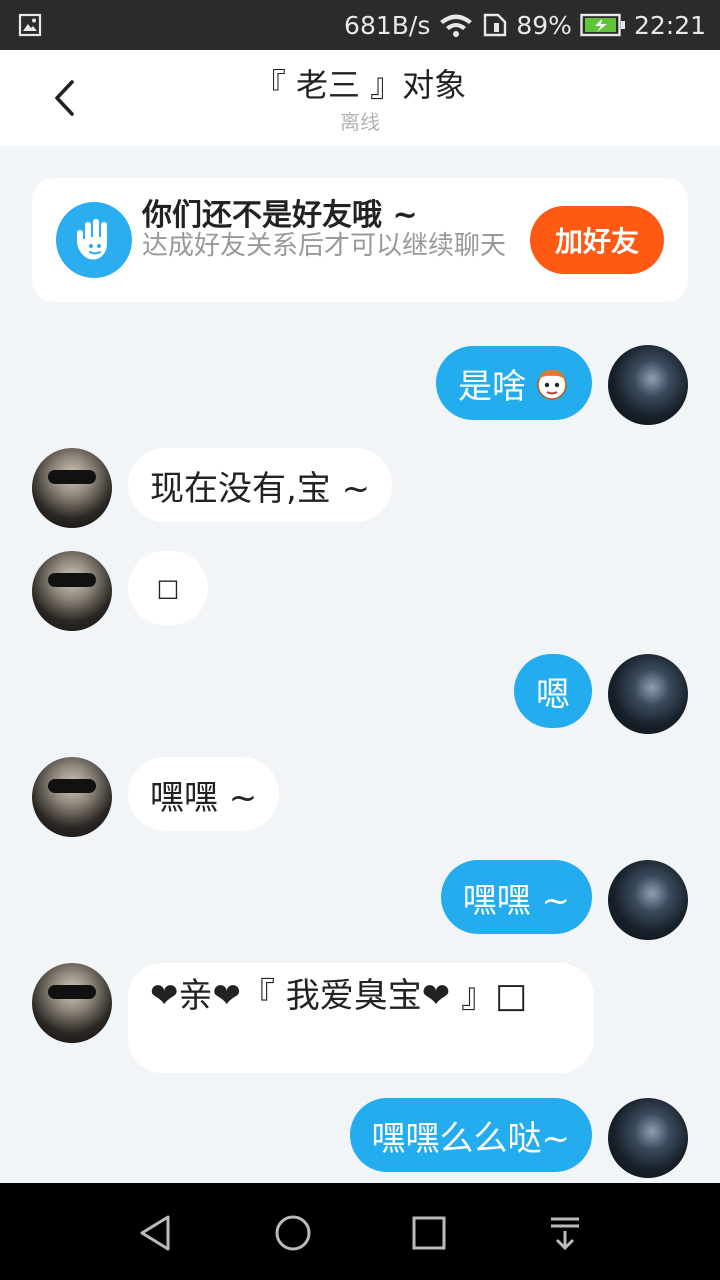 The width and height of the screenshot is (720, 1280). What do you see at coordinates (492, 386) in the screenshot?
I see `message-text: 是啥` at bounding box center [492, 386].